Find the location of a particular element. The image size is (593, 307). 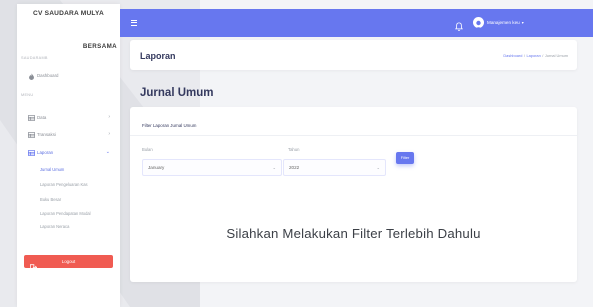

breadcrumb-current: Jurnal Umum is located at coordinates (556, 55).